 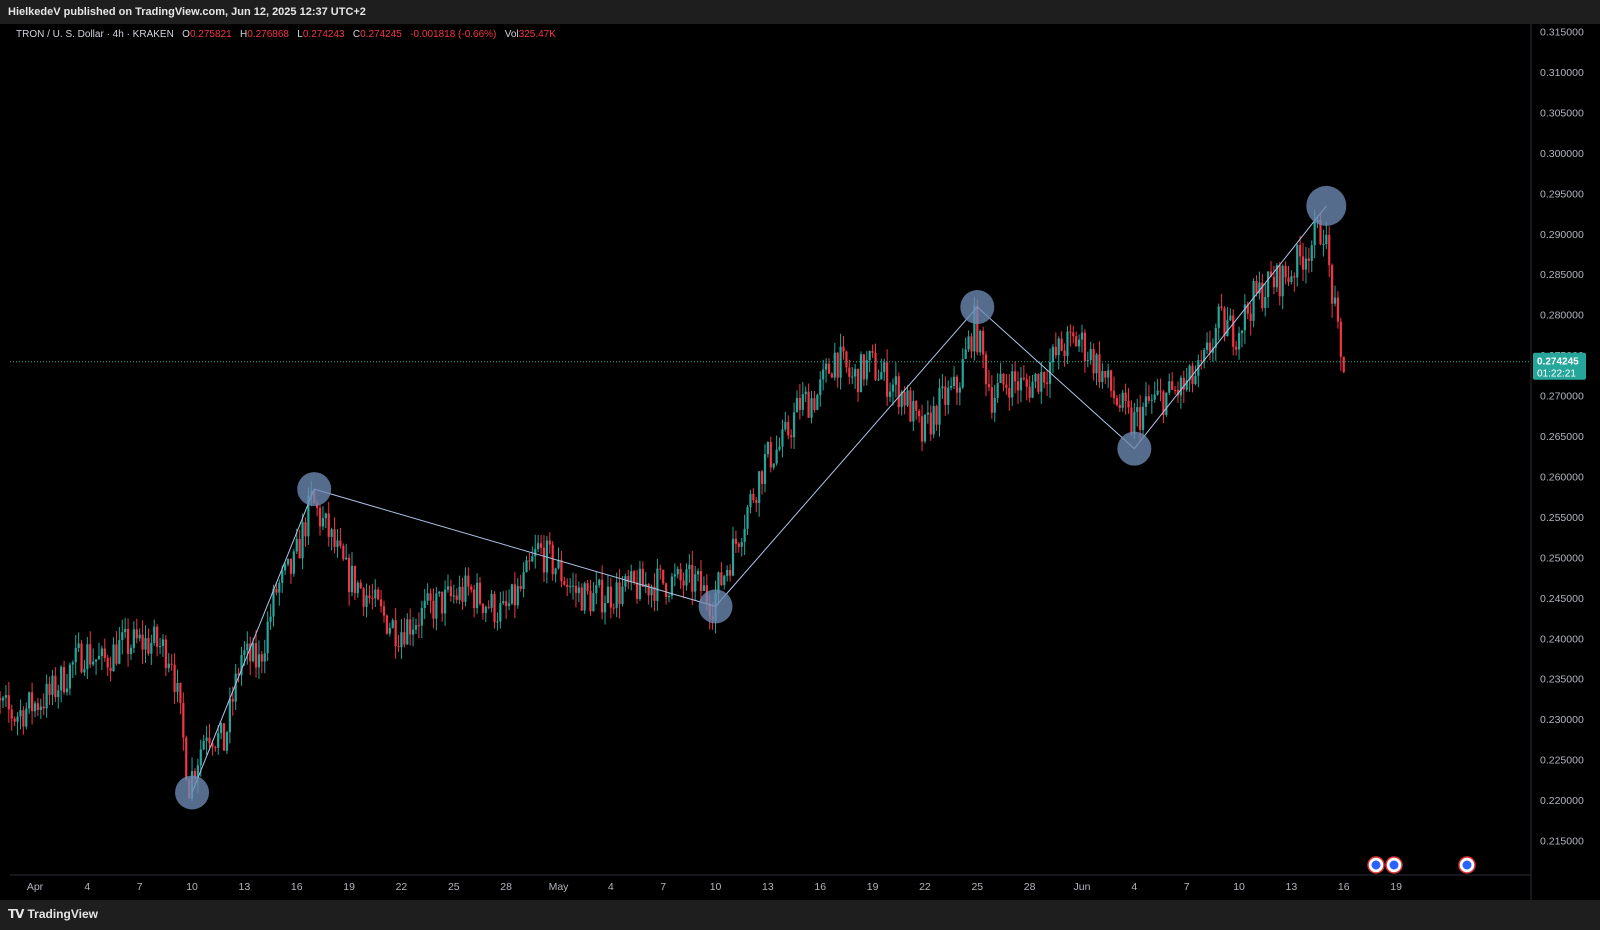 What do you see at coordinates (1562, 316) in the screenshot?
I see `price-tick-label: 0.280000` at bounding box center [1562, 316].